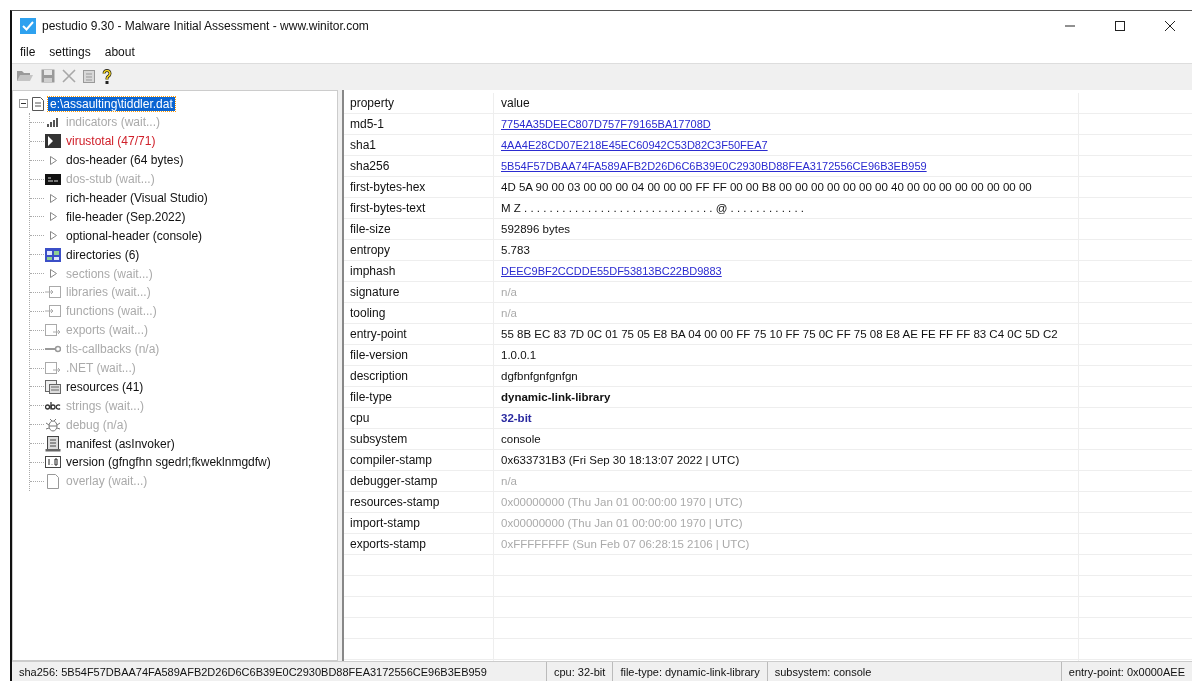 This screenshot has height=681, width=1192. I want to click on table-cell: dgfbnfgnfgnfgn, so click(539, 376).